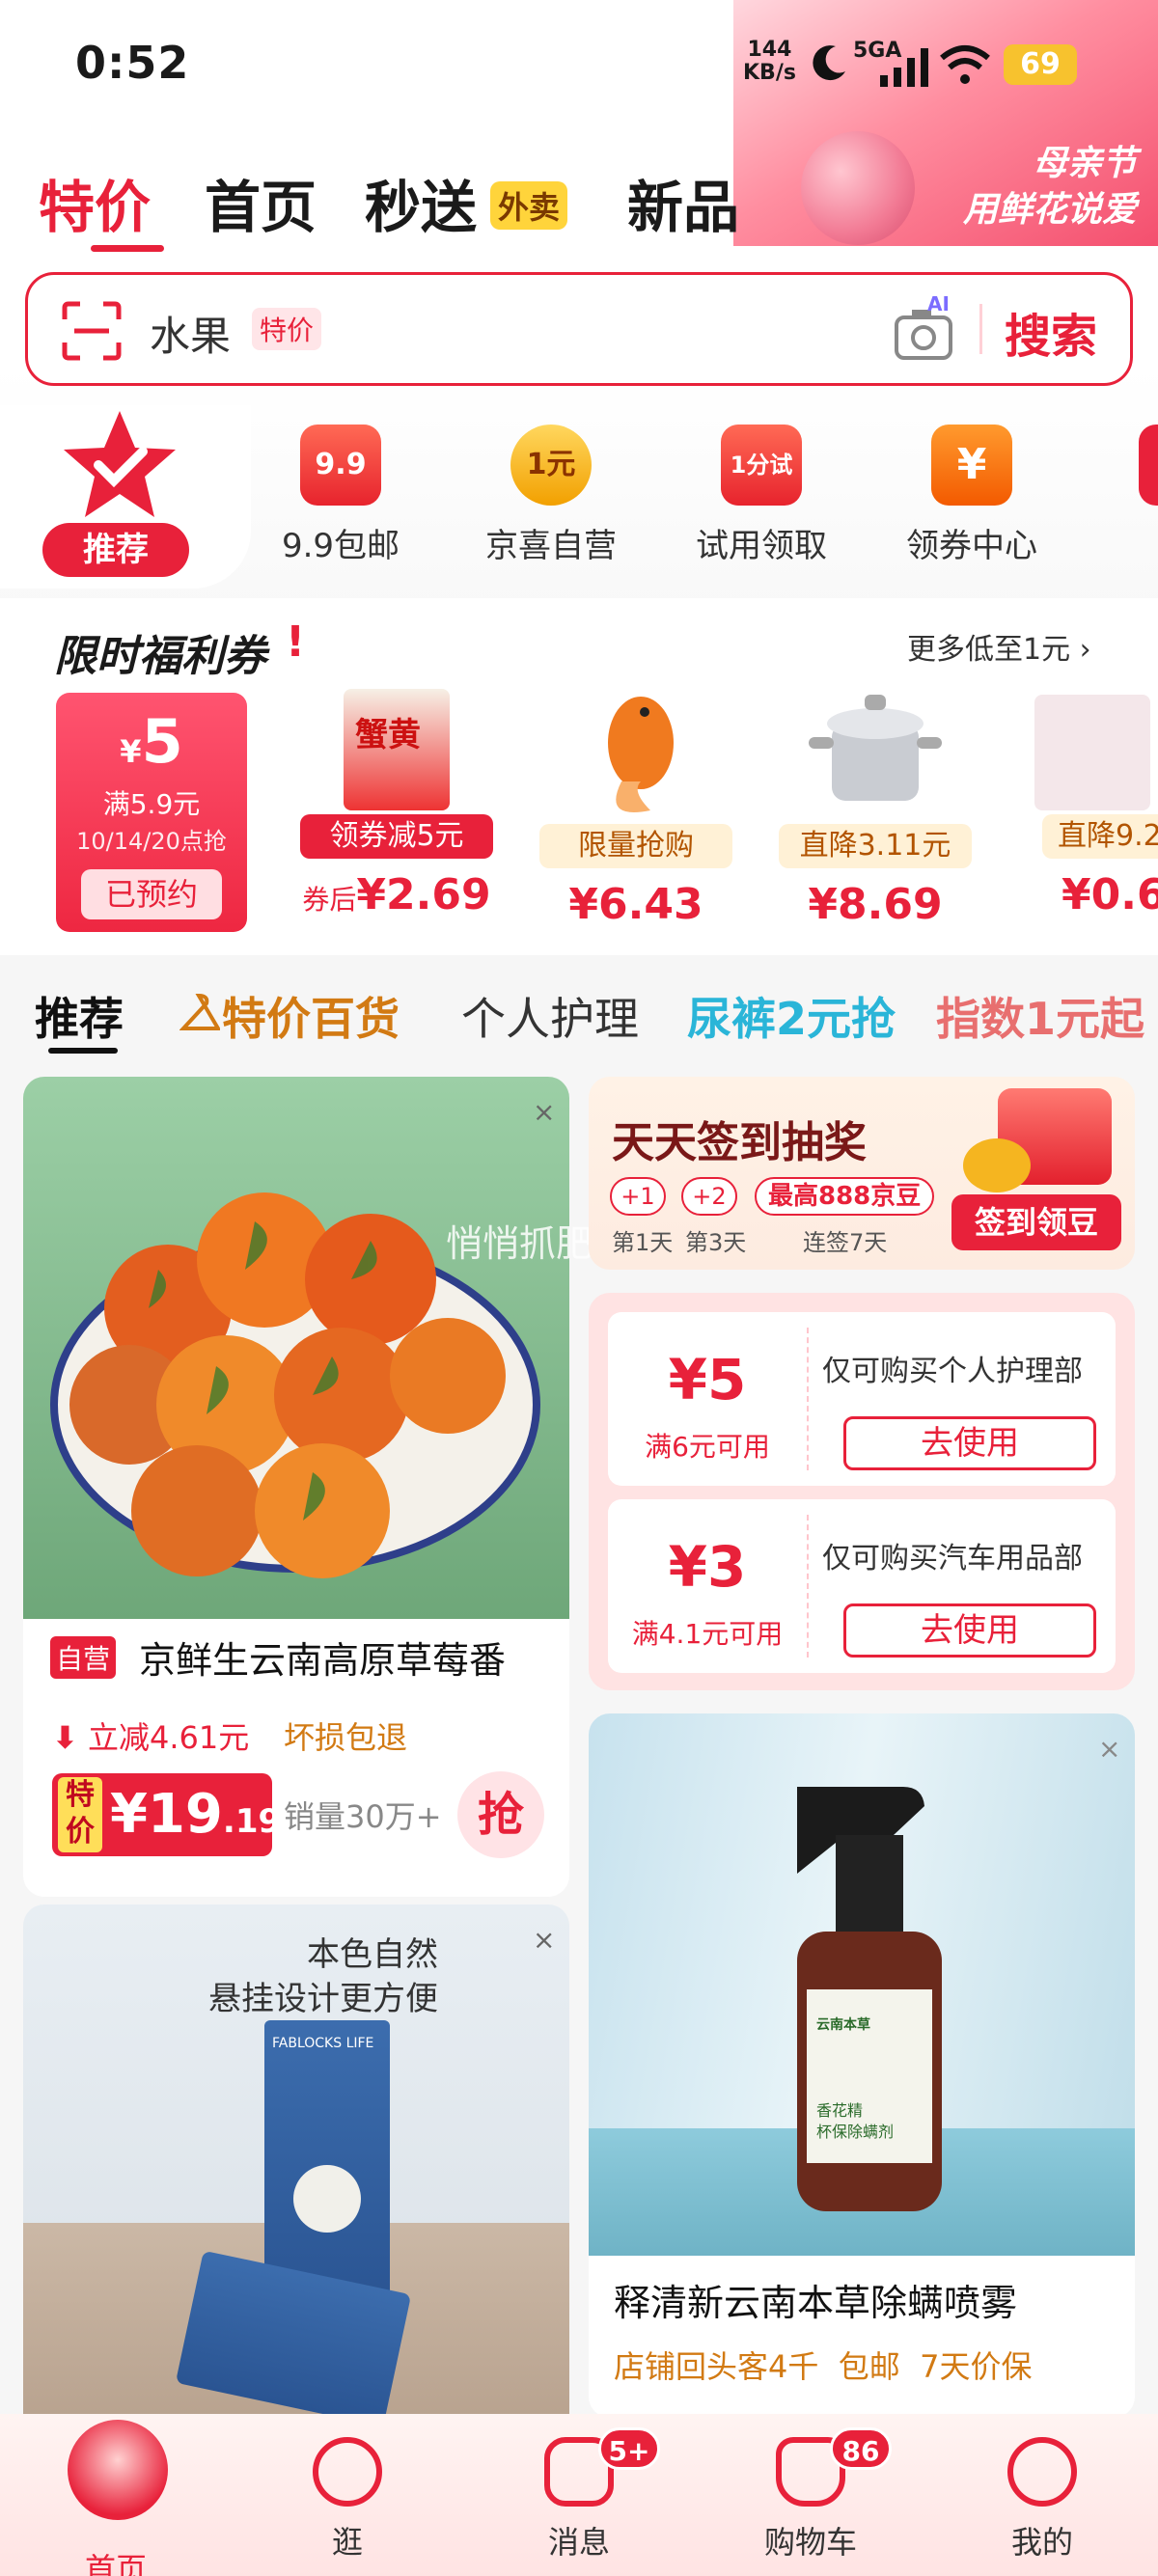  I want to click on coupon-desc: 仅可购买个人护理部, so click(952, 1372).